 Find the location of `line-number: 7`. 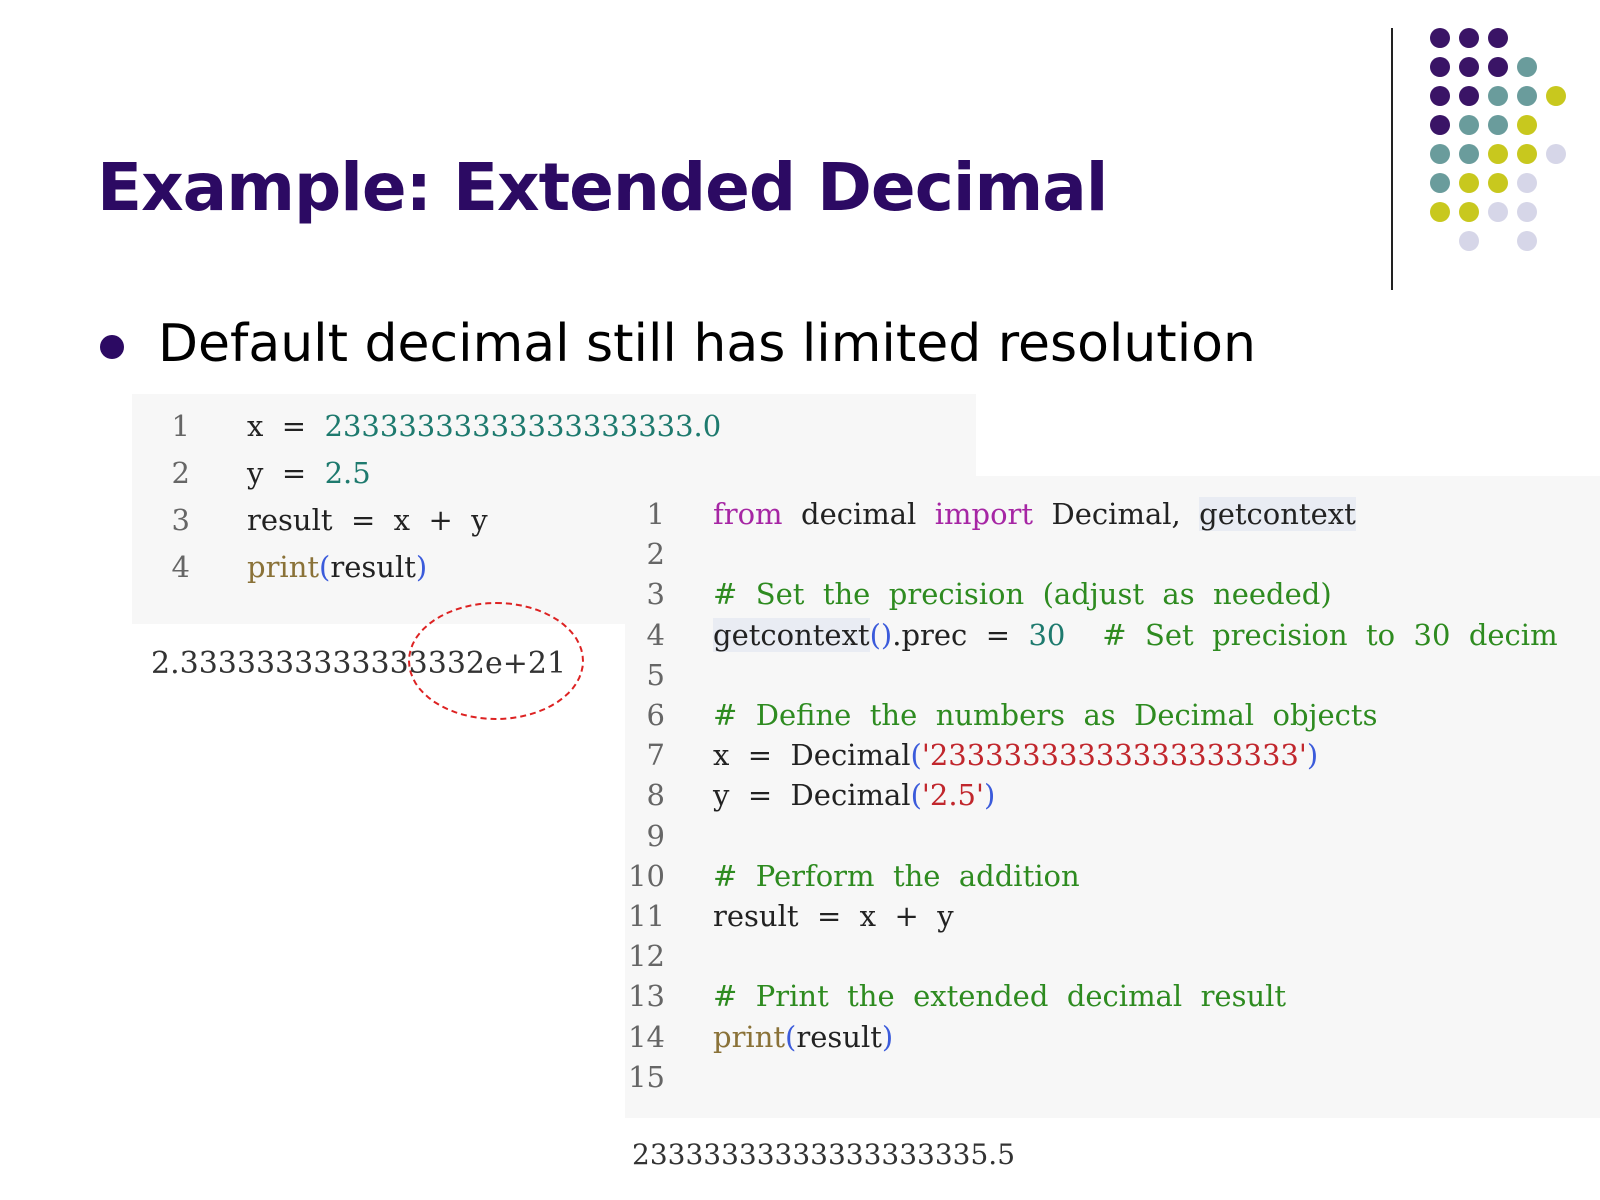

line-number: 7 is located at coordinates (655, 755).